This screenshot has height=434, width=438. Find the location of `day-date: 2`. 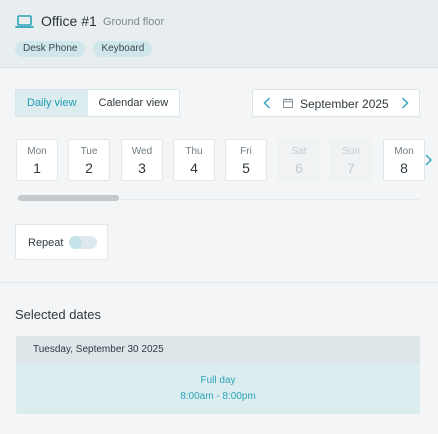

day-date: 2 is located at coordinates (89, 168).